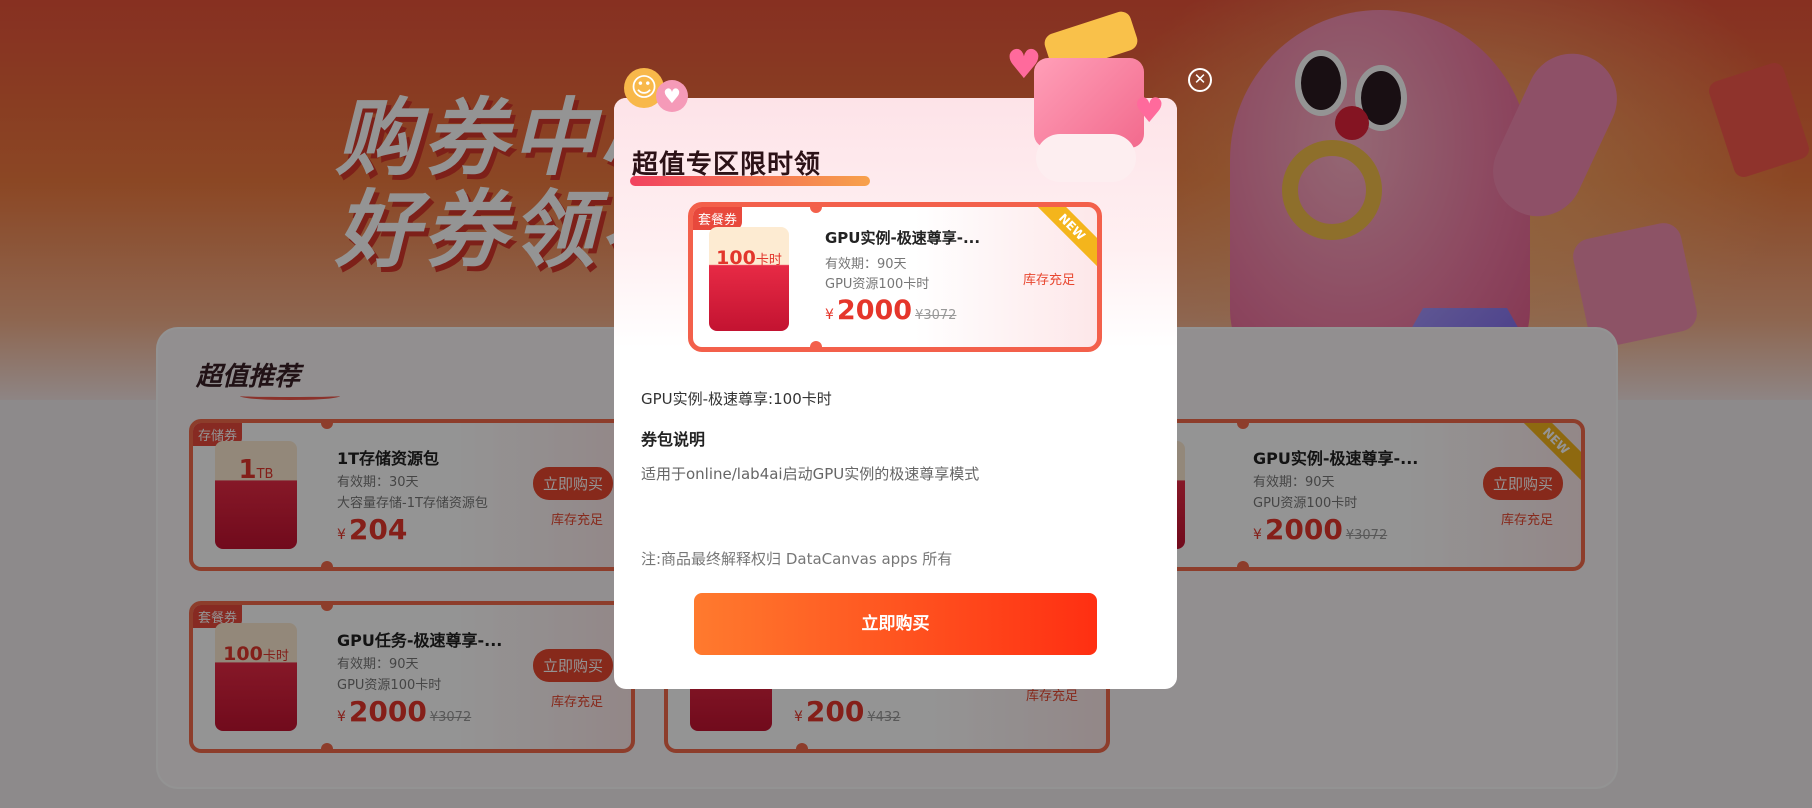  Describe the element at coordinates (1061, 240) in the screenshot. I see `new-badge: NEW` at that location.